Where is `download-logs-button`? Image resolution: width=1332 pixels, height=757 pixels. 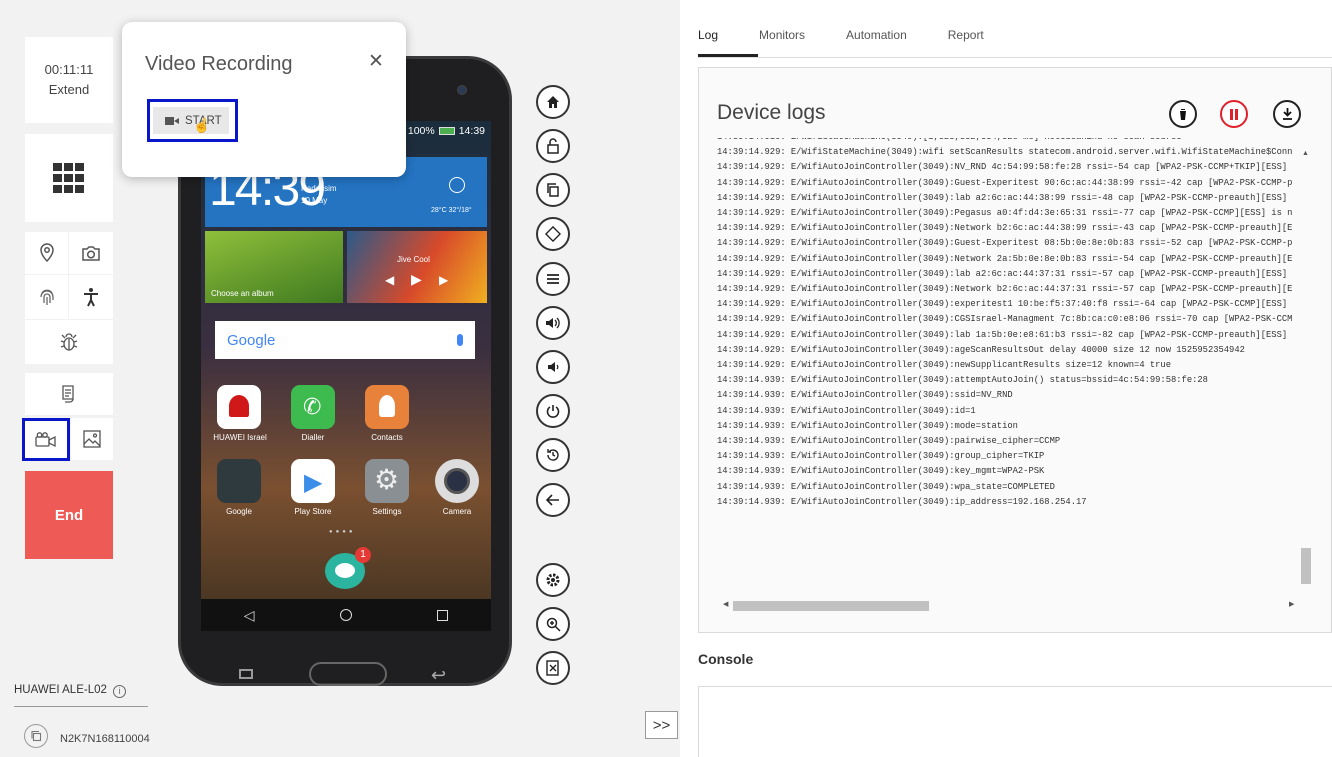
download-logs-button is located at coordinates (1287, 114).